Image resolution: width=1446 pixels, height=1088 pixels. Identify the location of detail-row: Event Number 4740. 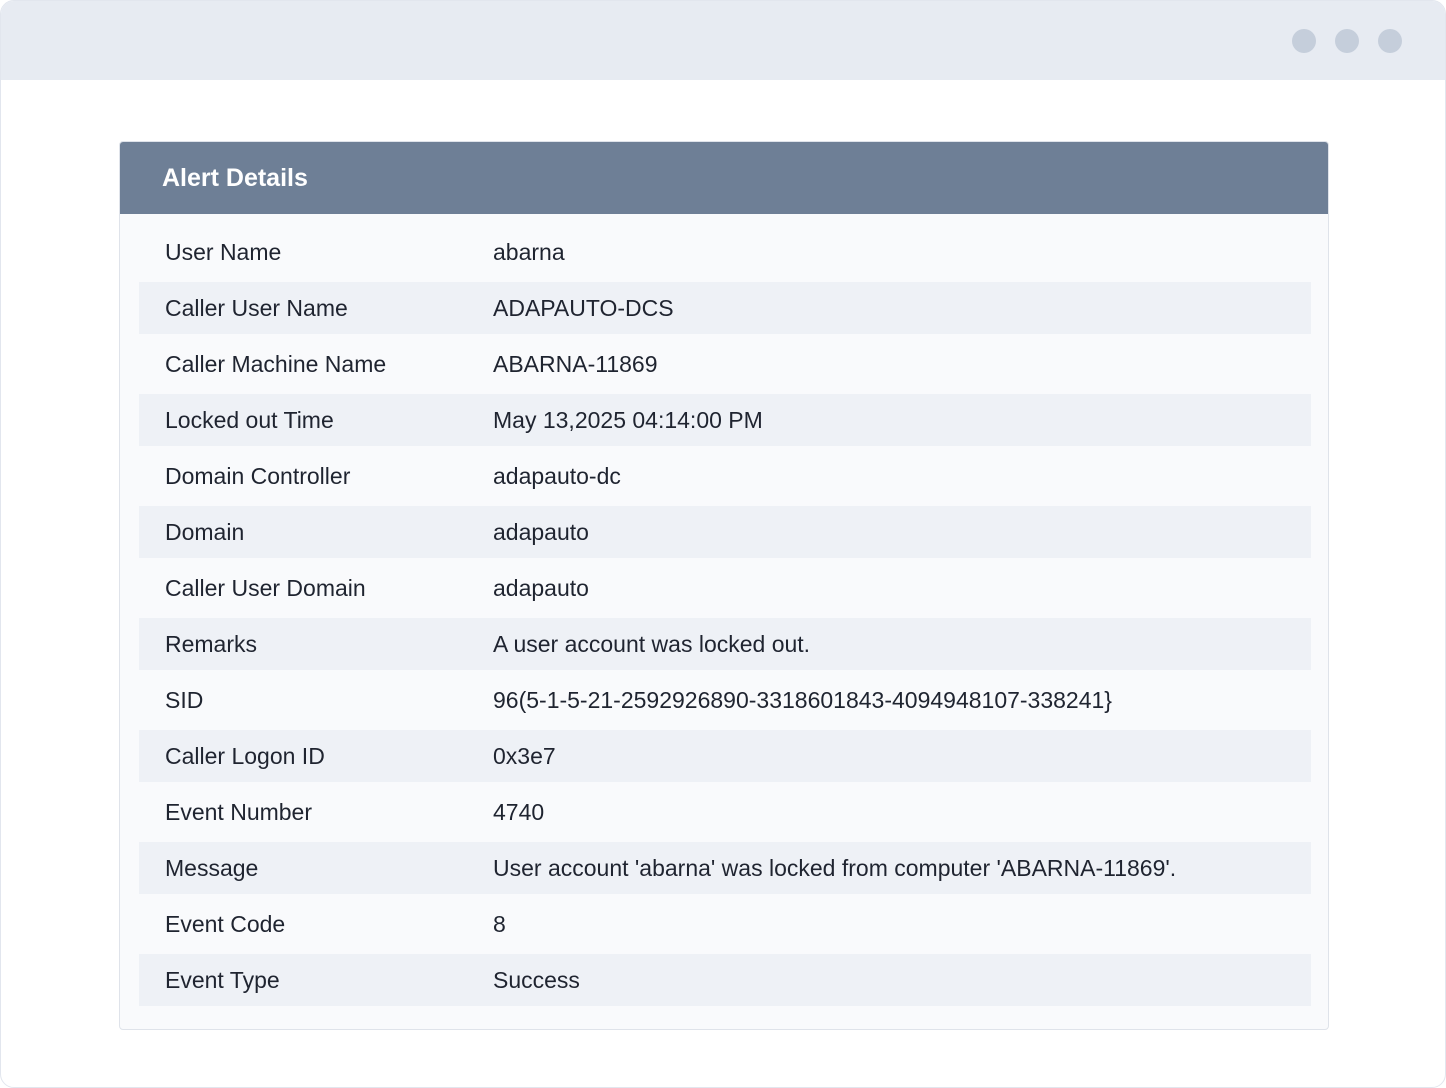
(725, 812).